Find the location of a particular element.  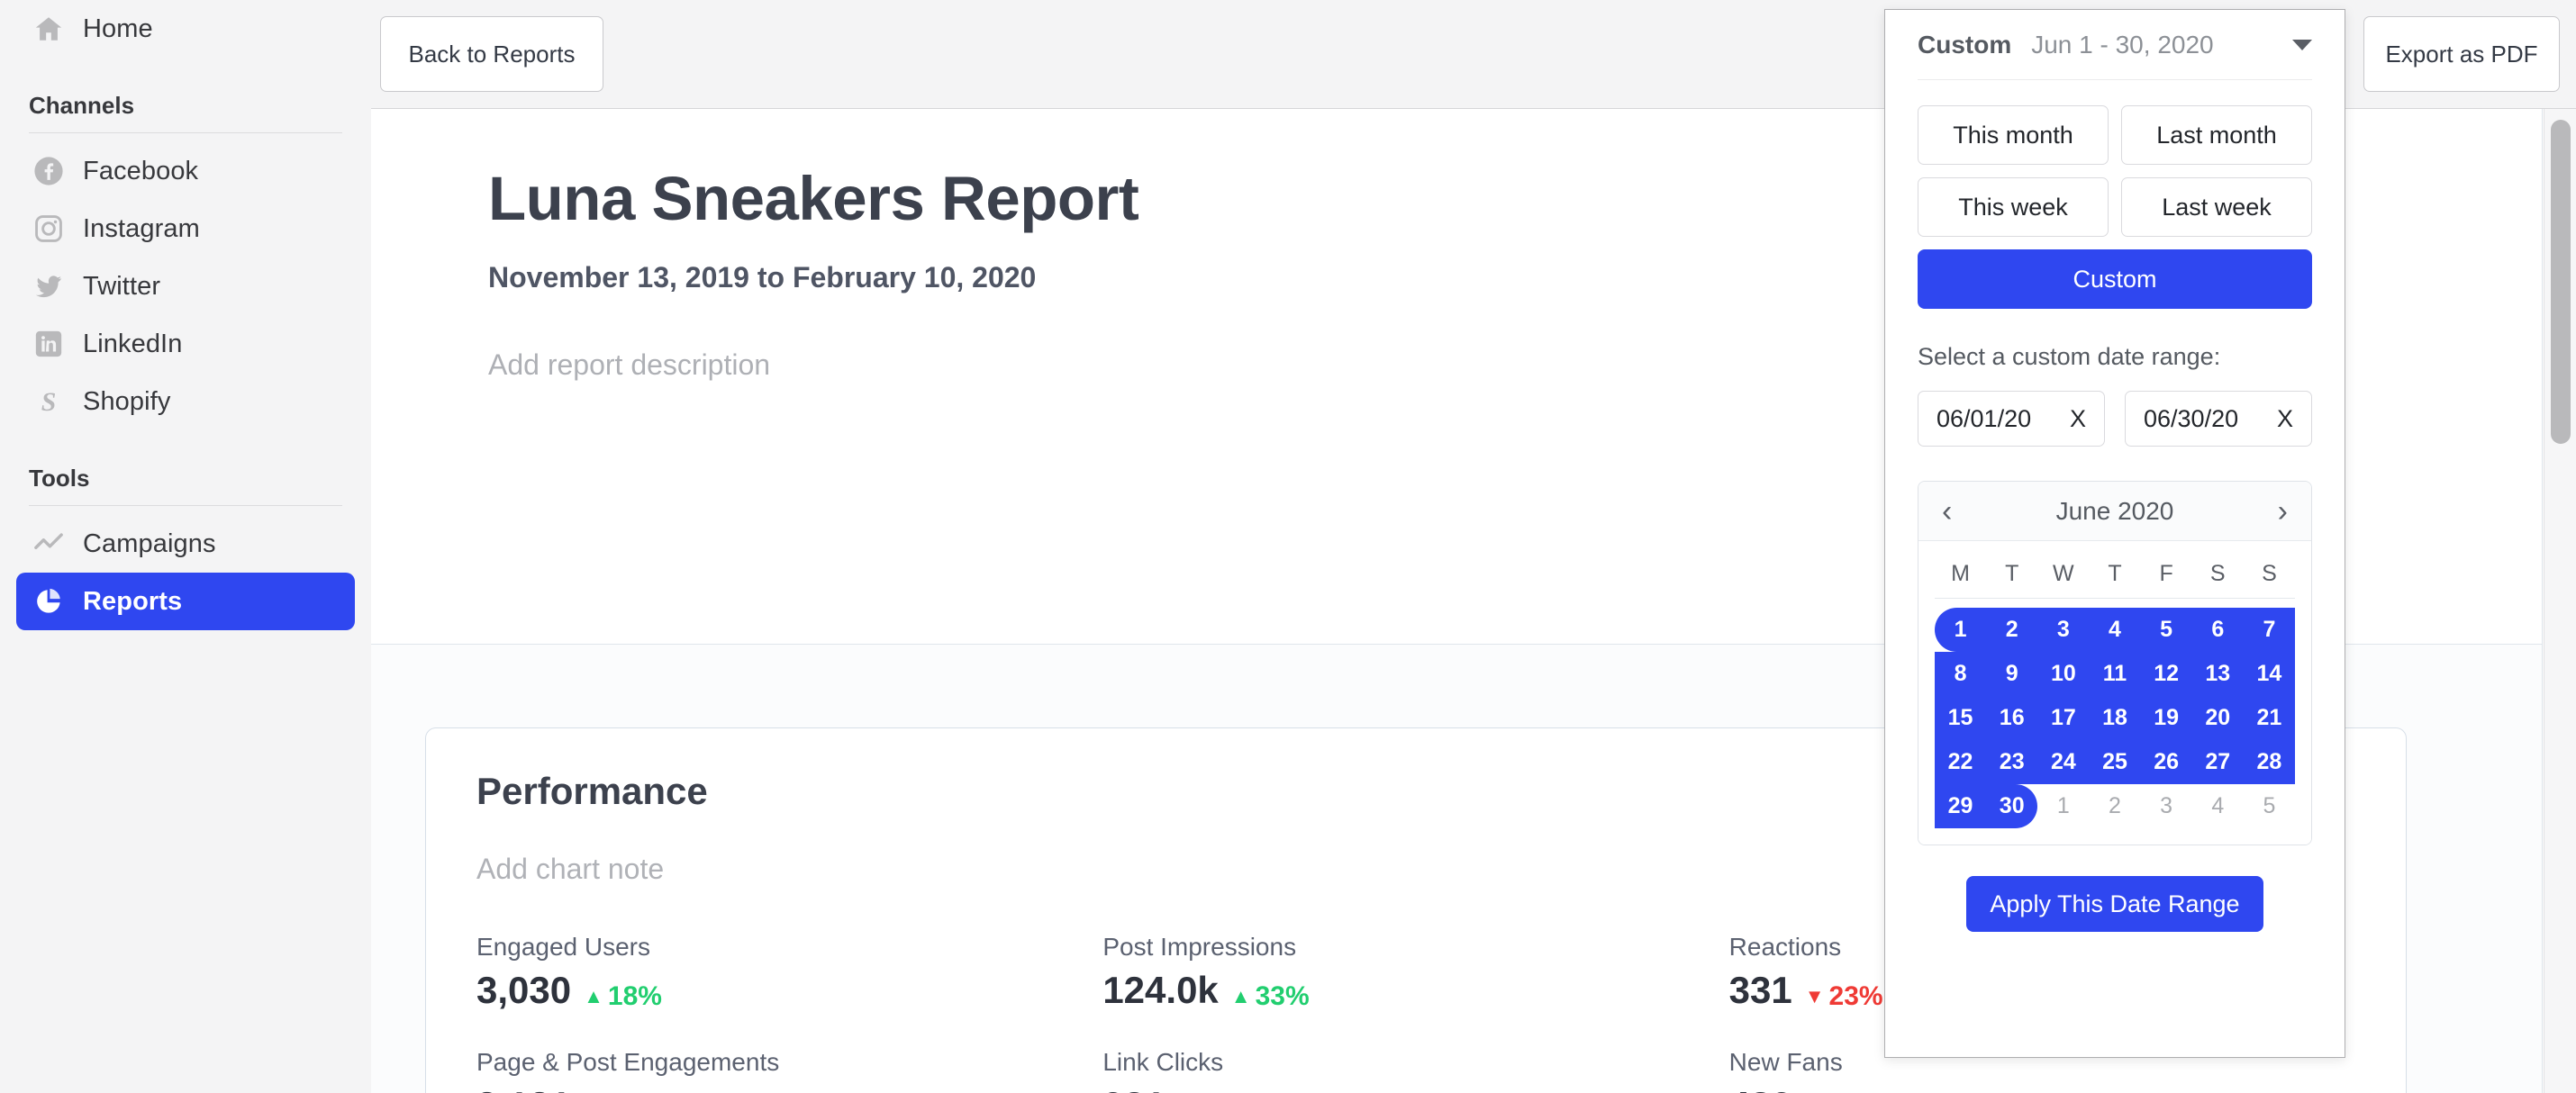

calendar-day: 9 is located at coordinates (2012, 674).